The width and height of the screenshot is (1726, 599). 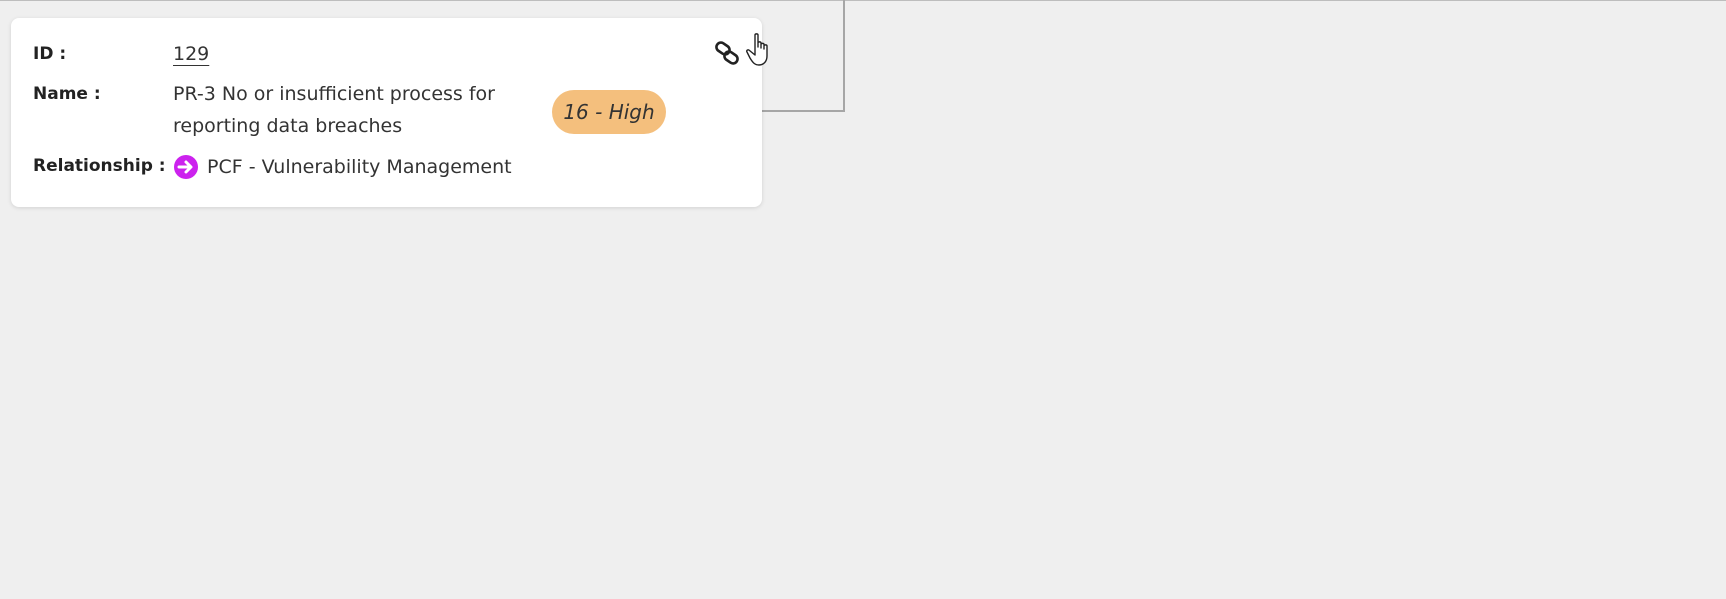 I want to click on connector-line-horizontal, so click(x=802, y=111).